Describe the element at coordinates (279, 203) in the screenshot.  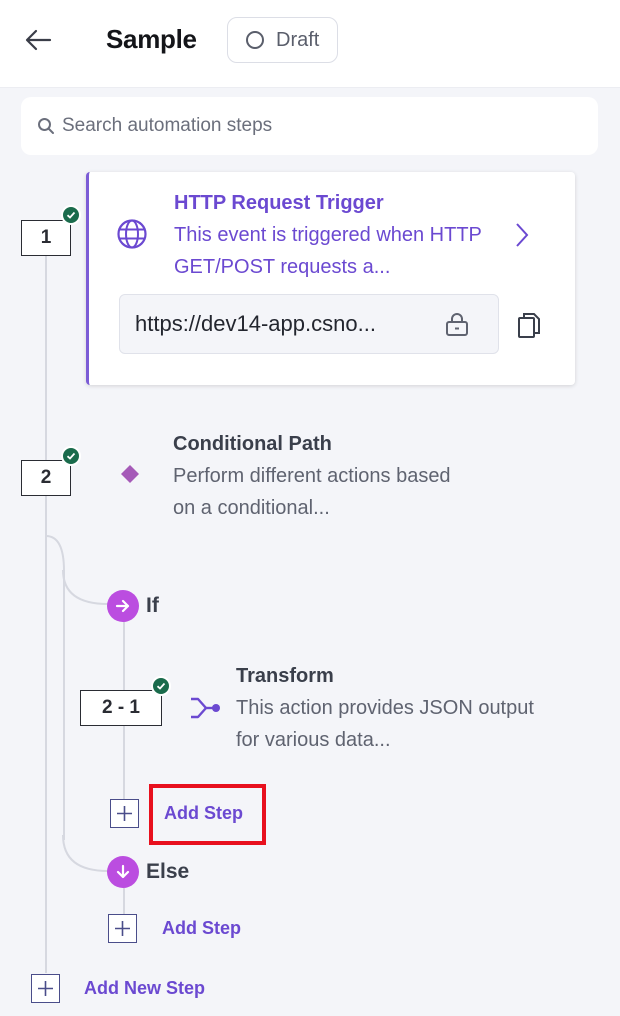
I see `trigger-title: HTTP Request Trigger` at that location.